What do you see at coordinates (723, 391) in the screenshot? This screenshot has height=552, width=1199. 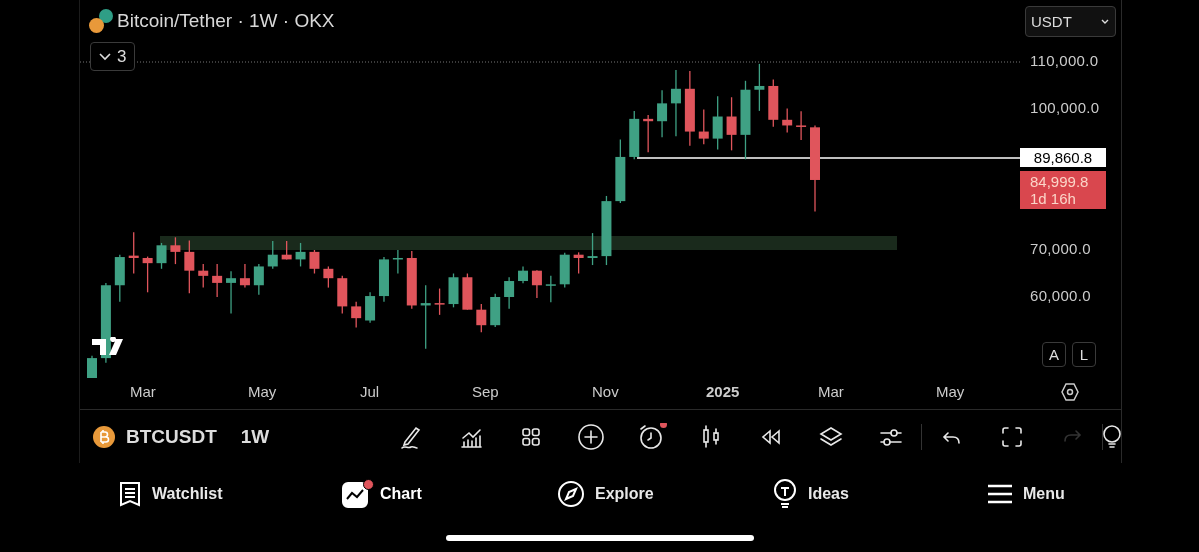 I see `time-label: 2025` at bounding box center [723, 391].